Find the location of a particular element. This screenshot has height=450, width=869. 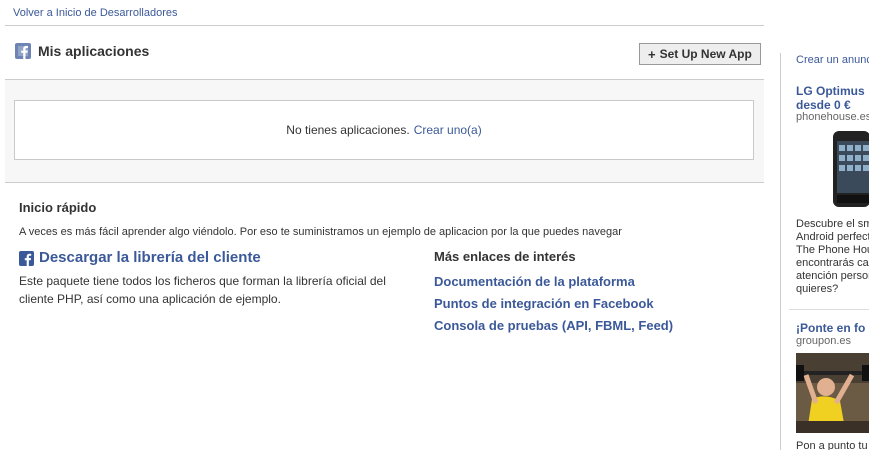

more-links-title: Más enlaces de interés is located at coordinates (505, 256).